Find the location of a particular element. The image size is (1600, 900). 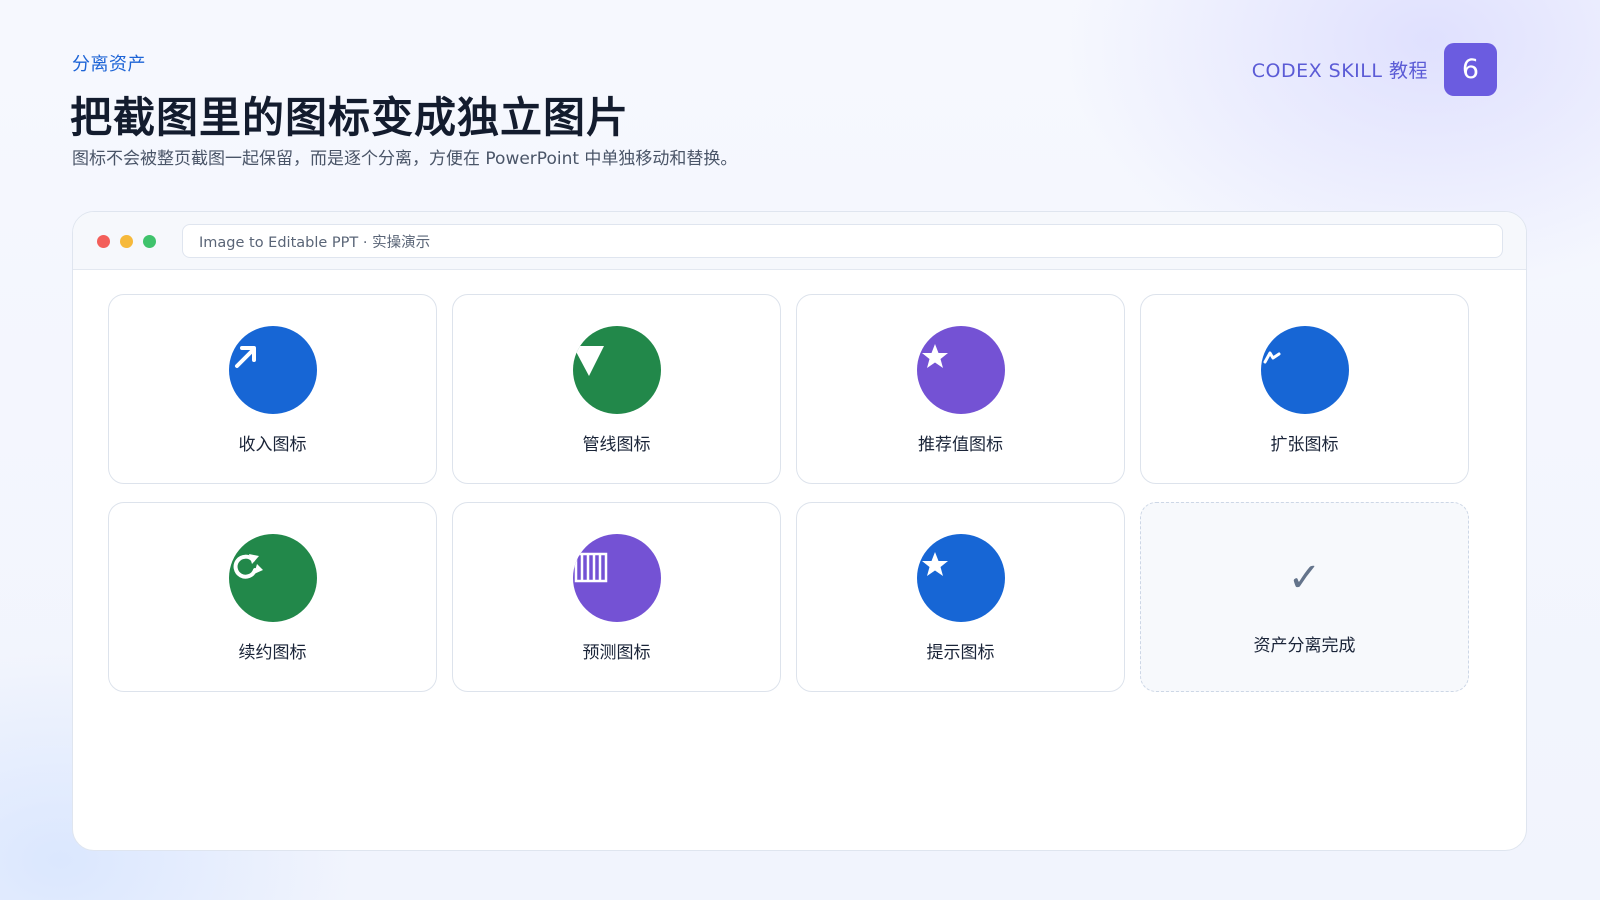

bar-columns-icon is located at coordinates (617, 578).